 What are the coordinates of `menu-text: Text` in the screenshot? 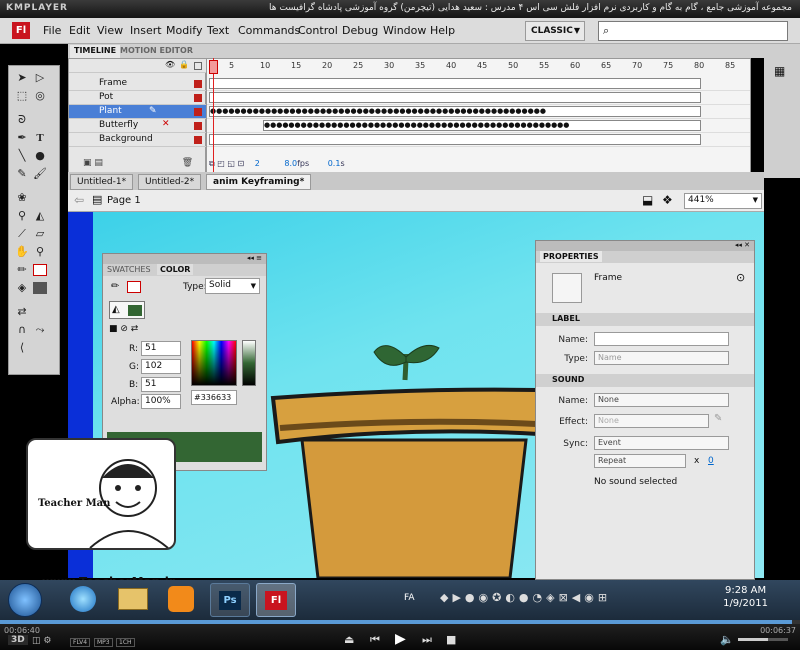 It's located at (218, 30).